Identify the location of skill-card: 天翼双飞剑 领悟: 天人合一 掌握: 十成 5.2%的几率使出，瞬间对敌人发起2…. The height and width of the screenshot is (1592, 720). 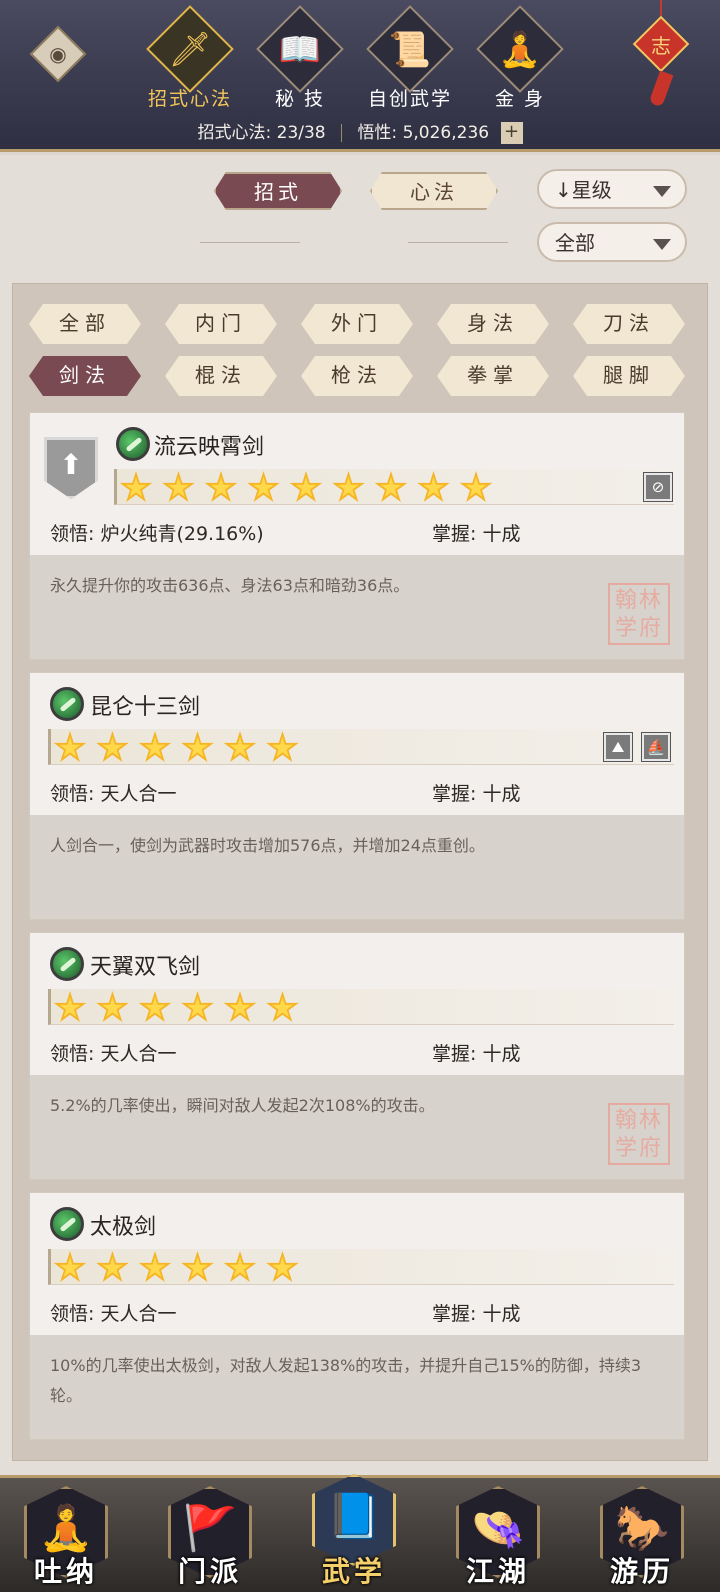
(357, 1056).